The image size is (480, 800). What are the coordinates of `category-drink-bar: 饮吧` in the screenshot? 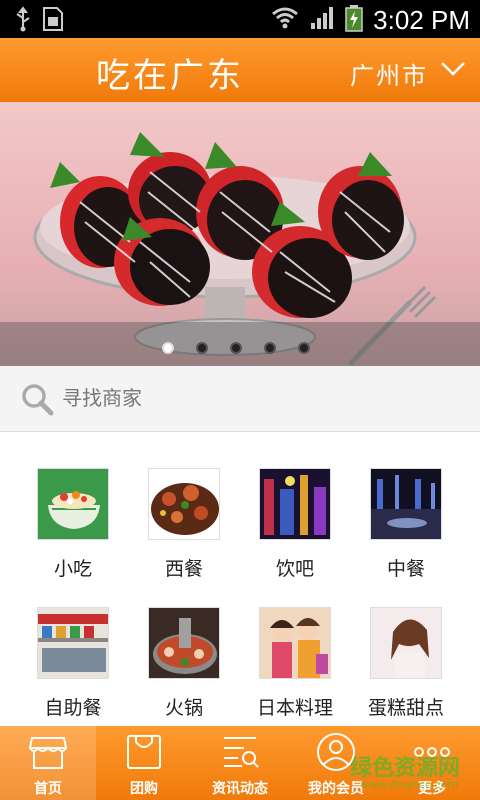 It's located at (295, 524).